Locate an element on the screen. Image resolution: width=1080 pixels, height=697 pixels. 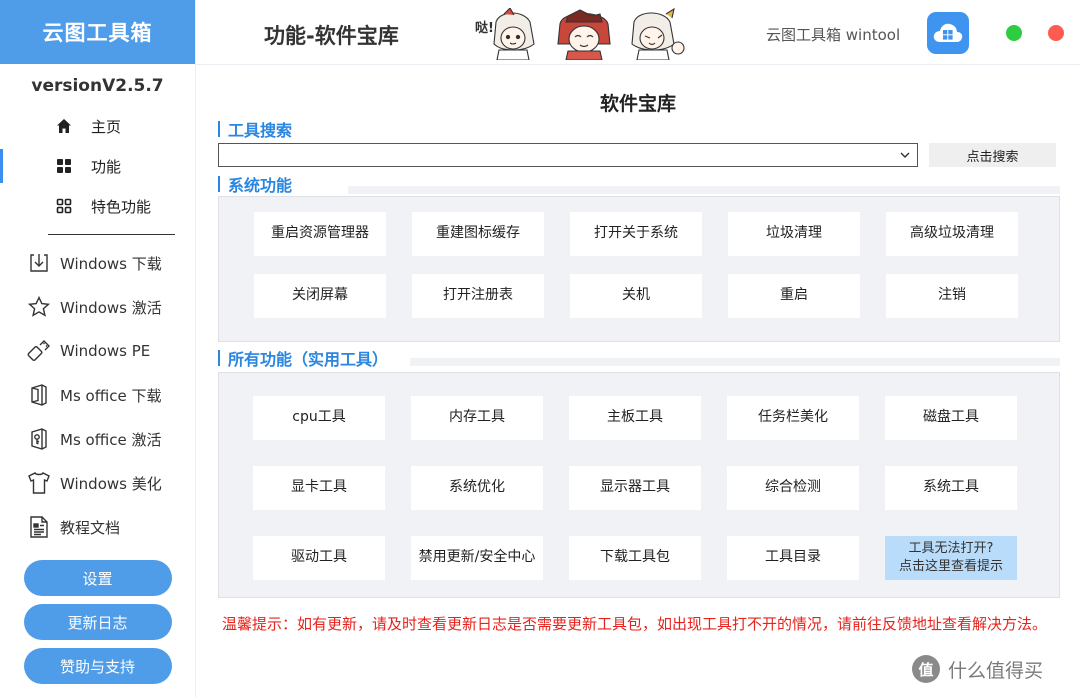
help-hint-line: 工具无法打开? is located at coordinates (951, 548).